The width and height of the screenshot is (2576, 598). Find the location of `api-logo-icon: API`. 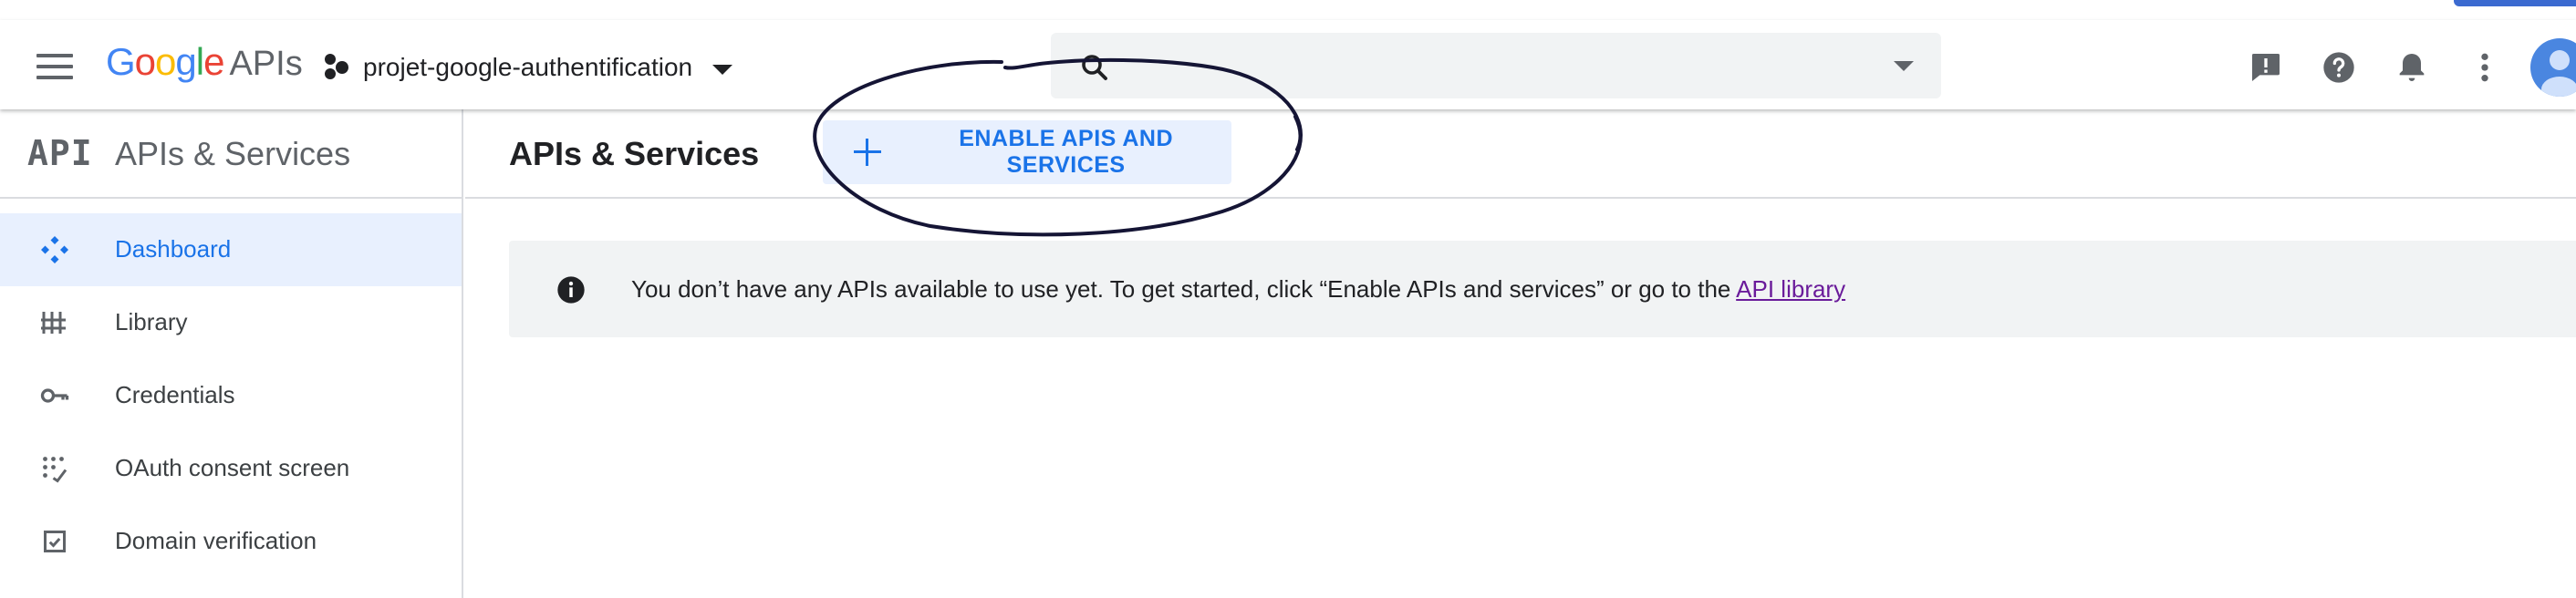

api-logo-icon: API is located at coordinates (60, 153).